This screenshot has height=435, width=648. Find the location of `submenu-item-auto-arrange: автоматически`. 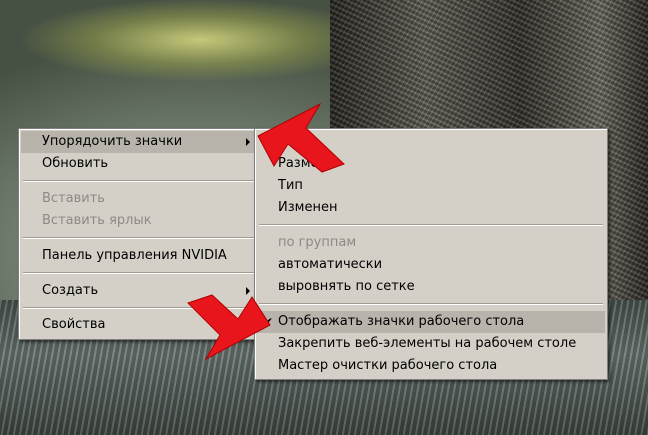

submenu-item-auto-arrange: автоматически is located at coordinates (431, 265).